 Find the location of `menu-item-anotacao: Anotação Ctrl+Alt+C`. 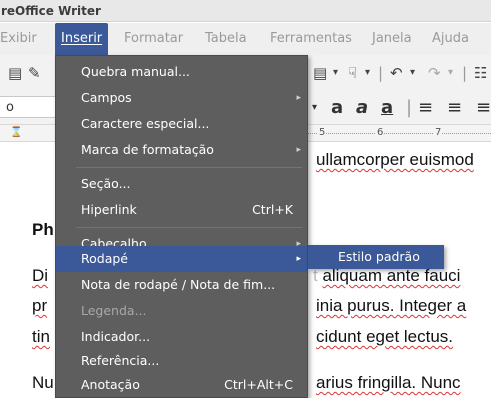

menu-item-anotacao: Anotação Ctrl+Alt+C is located at coordinates (181, 385).